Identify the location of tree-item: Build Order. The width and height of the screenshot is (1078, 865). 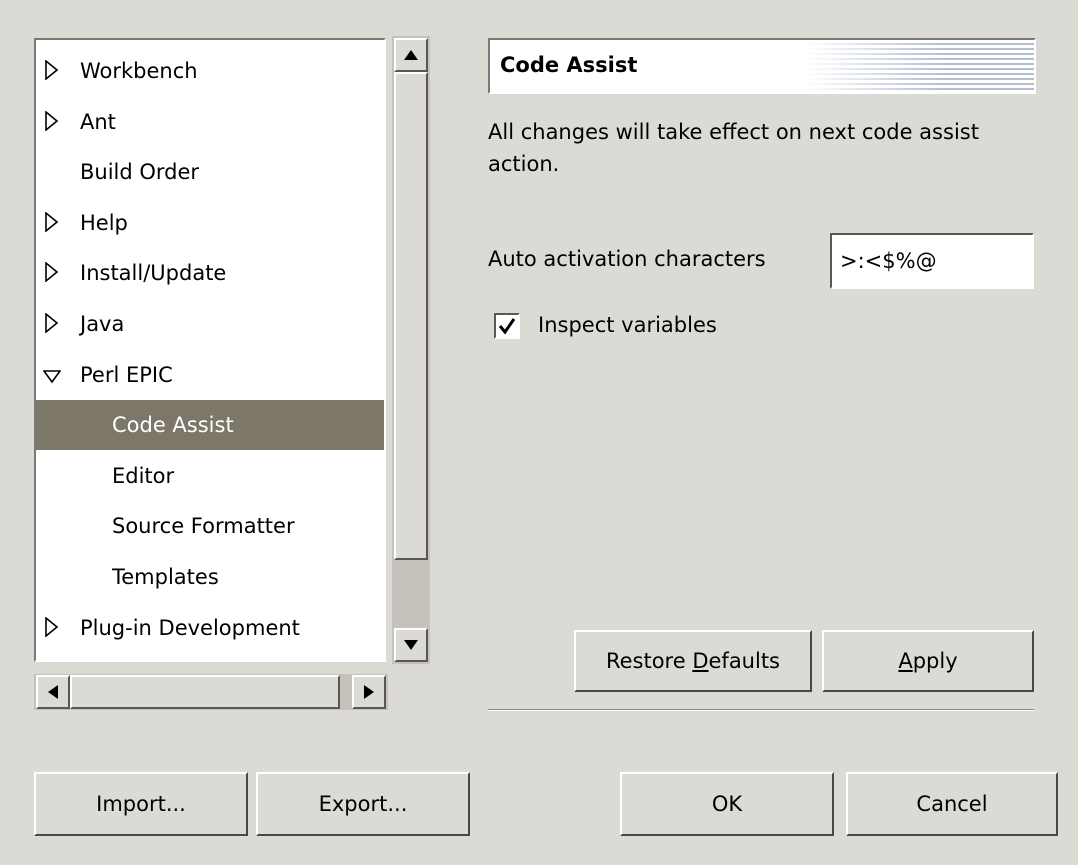
(210, 172).